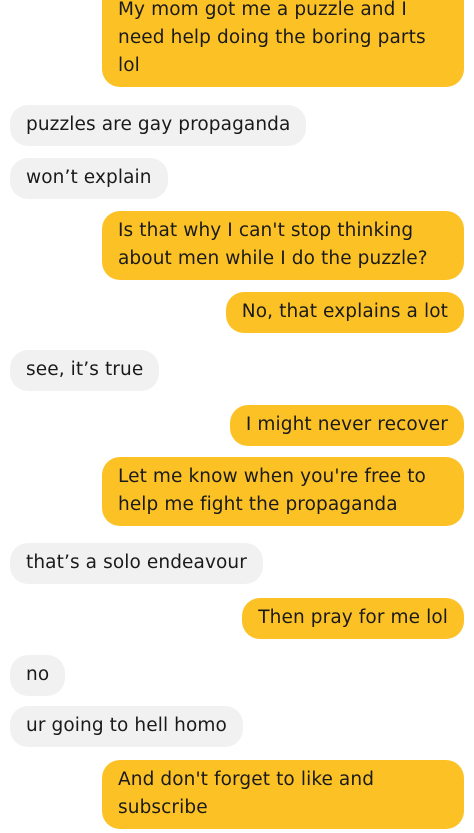 The image size is (474, 833). I want to click on received-message-bubble: that’s a solo endeavour, so click(136, 563).